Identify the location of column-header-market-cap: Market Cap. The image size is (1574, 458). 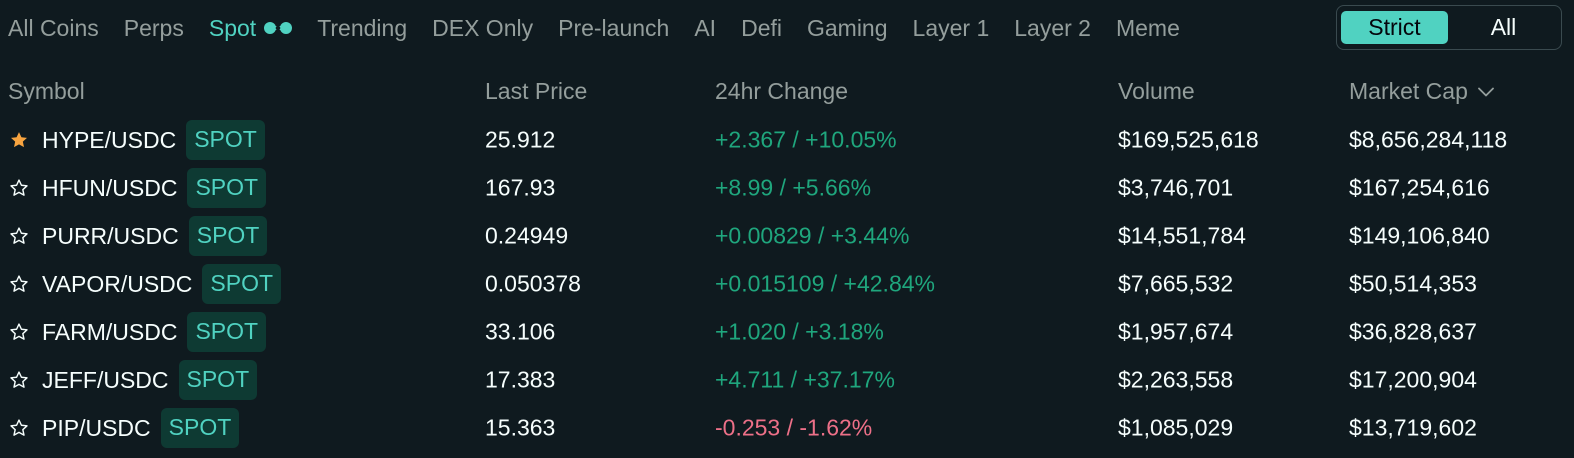
(1421, 91).